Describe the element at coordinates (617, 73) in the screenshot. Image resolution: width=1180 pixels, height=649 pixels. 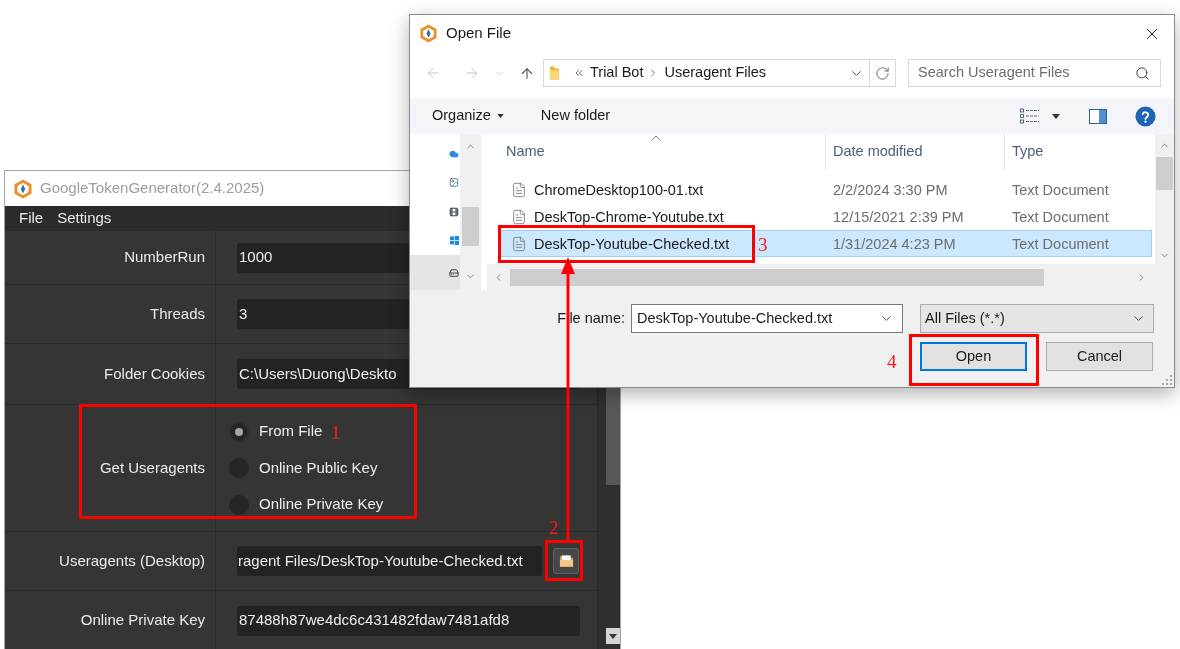
I see `breadcrumb-item: Trial Bot` at that location.